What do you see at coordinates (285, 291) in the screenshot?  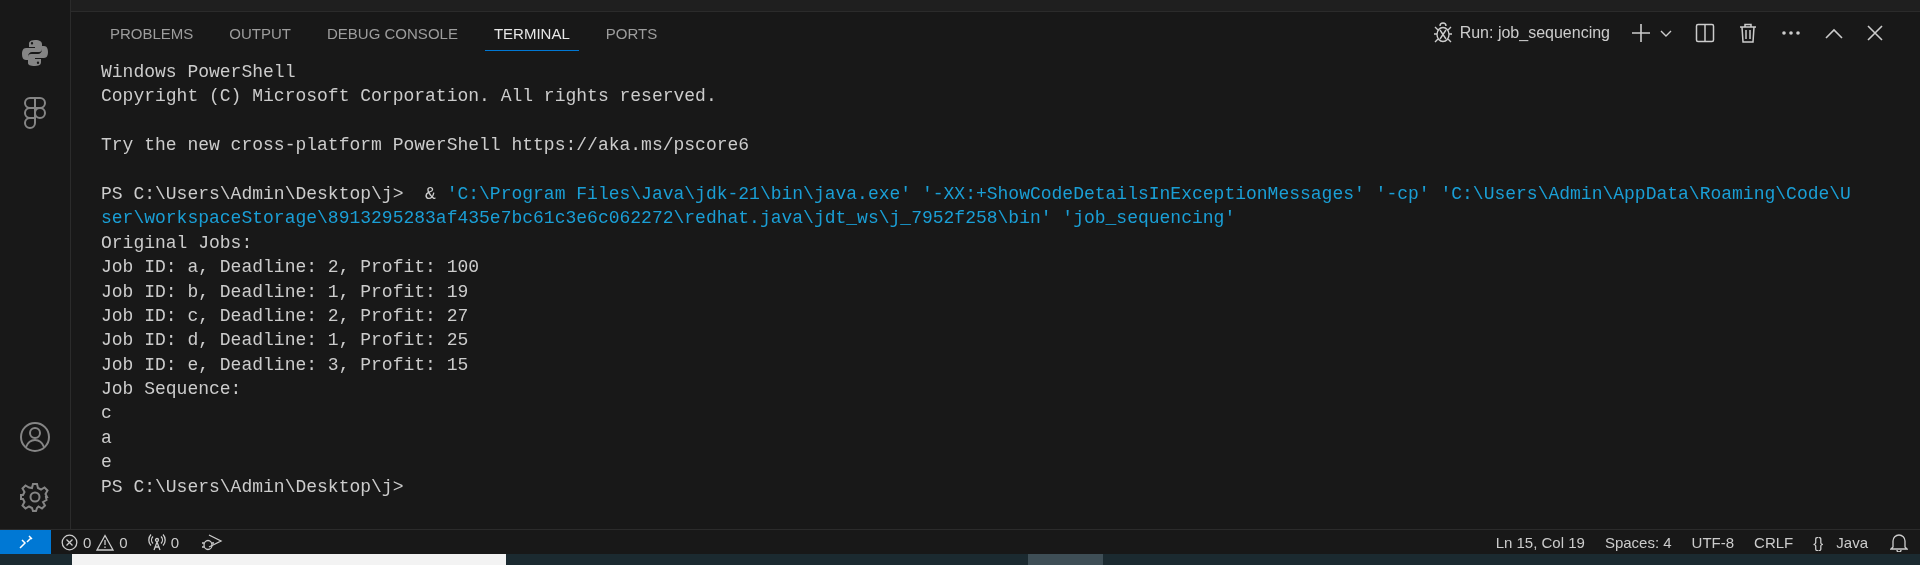 I see `terminal-text: Job ID: b, Deadline: 1, Profit: 19` at bounding box center [285, 291].